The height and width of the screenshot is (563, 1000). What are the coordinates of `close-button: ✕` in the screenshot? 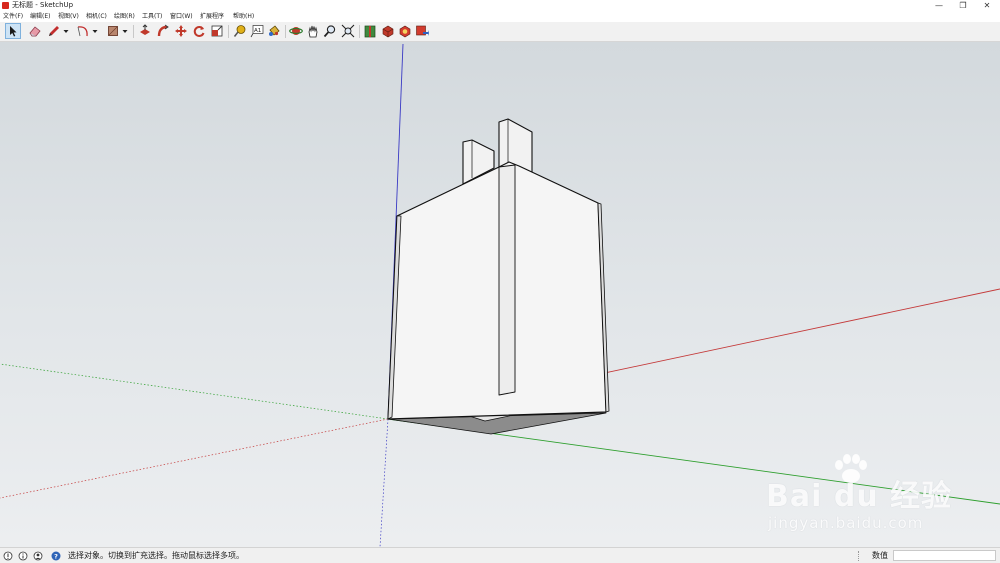 It's located at (987, 5).